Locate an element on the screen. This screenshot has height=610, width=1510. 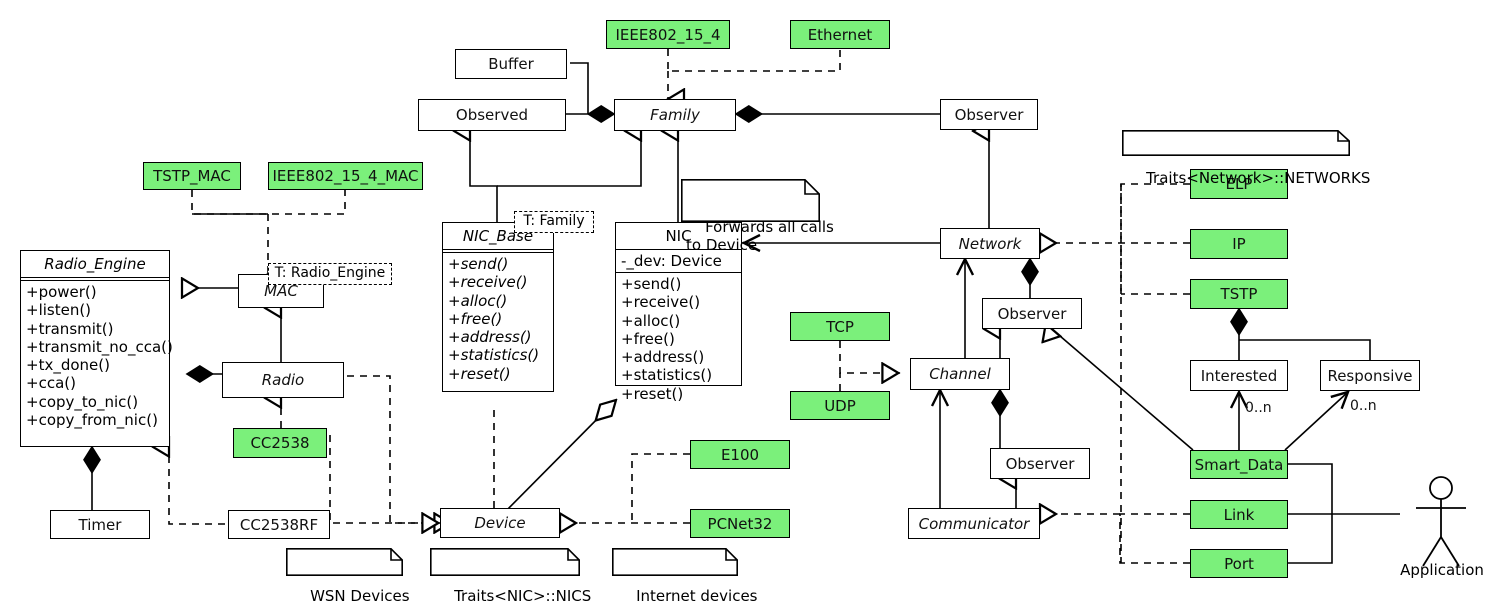
class-communicator: Communicator is located at coordinates (974, 523).